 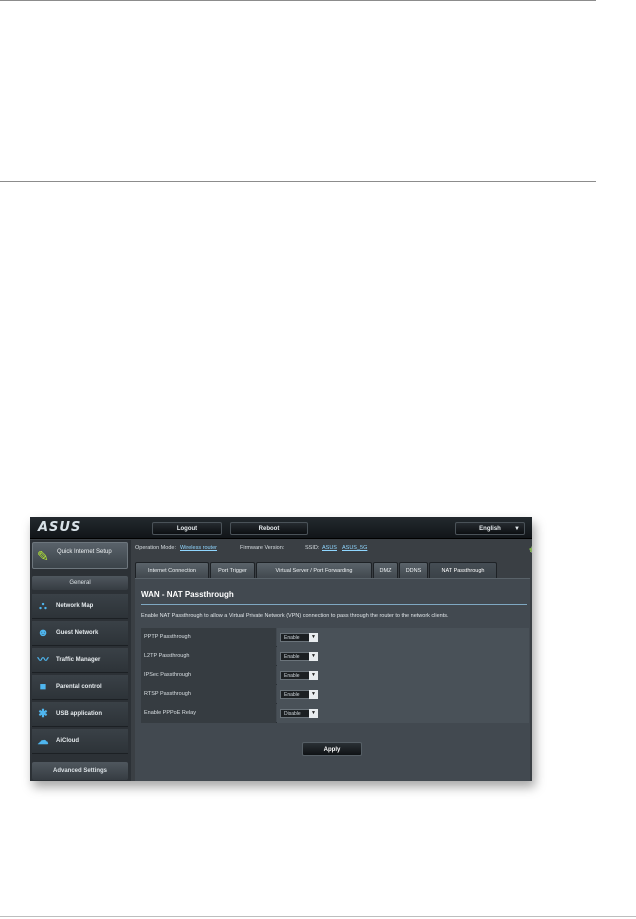 What do you see at coordinates (43, 741) in the screenshot?
I see `aicloud-icon: ☁` at bounding box center [43, 741].